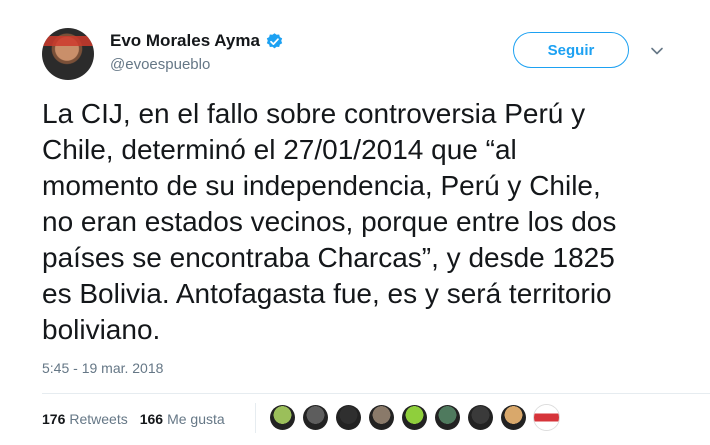 This screenshot has width=710, height=445. What do you see at coordinates (376, 393) in the screenshot?
I see `divider` at bounding box center [376, 393].